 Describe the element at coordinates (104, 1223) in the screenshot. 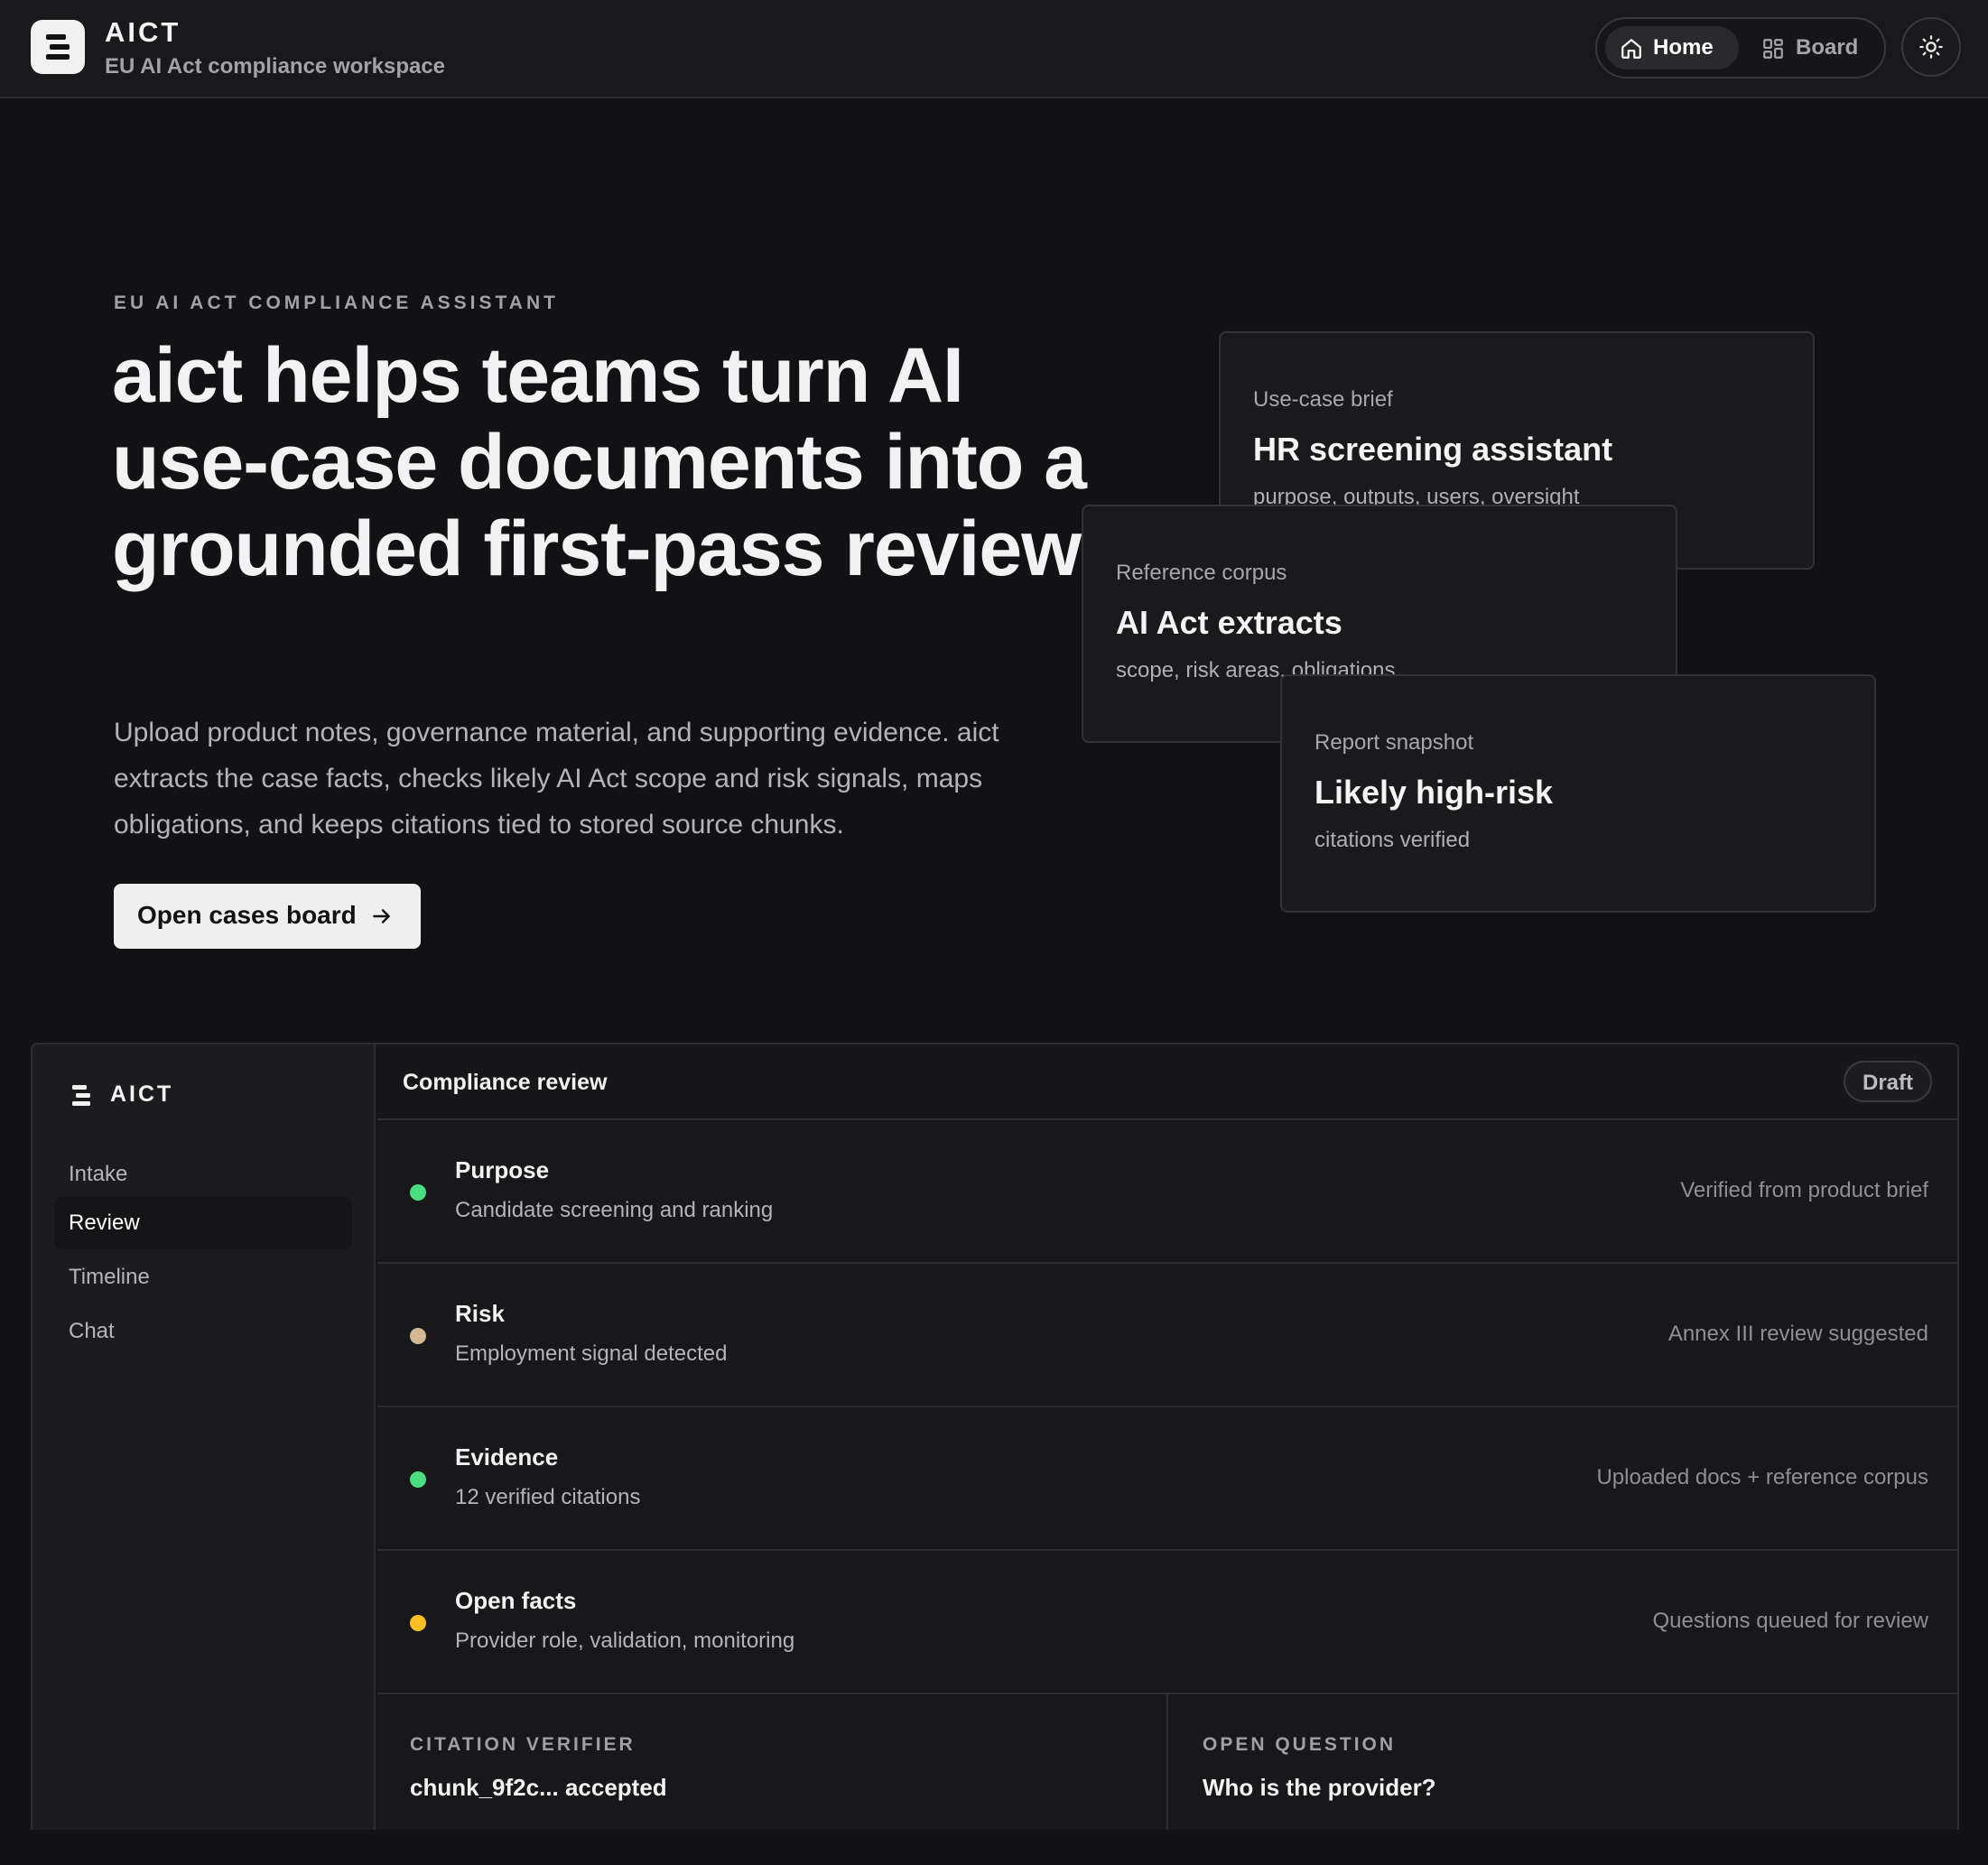

I see `sidebar-item-label: Review` at that location.